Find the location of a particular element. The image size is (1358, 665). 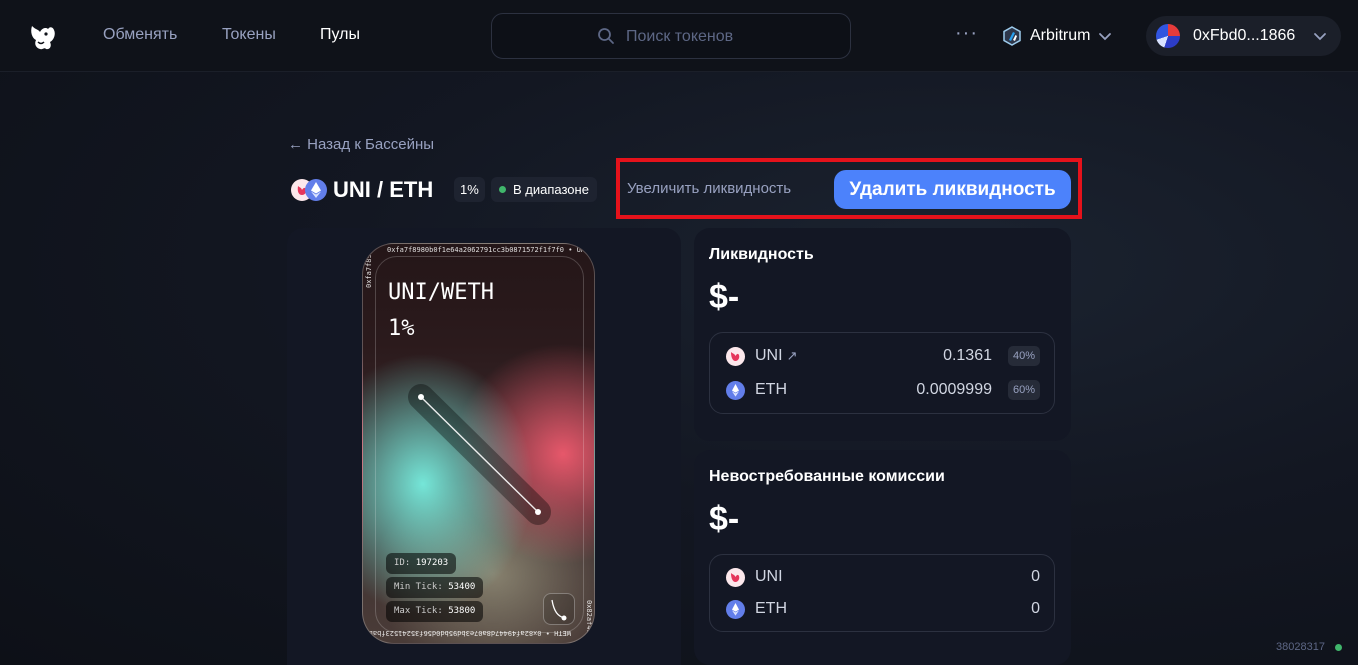

liquidity-row-uni: UNI ↗ 0.1361 40% is located at coordinates (883, 356).